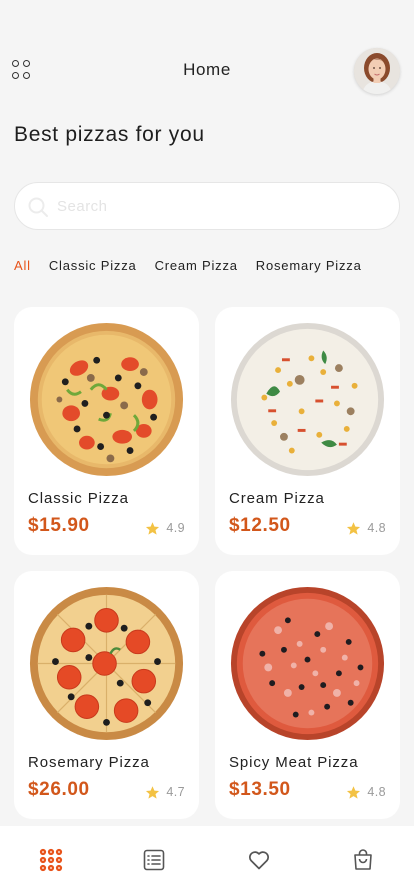 The width and height of the screenshot is (414, 896). I want to click on search-input, so click(217, 206).